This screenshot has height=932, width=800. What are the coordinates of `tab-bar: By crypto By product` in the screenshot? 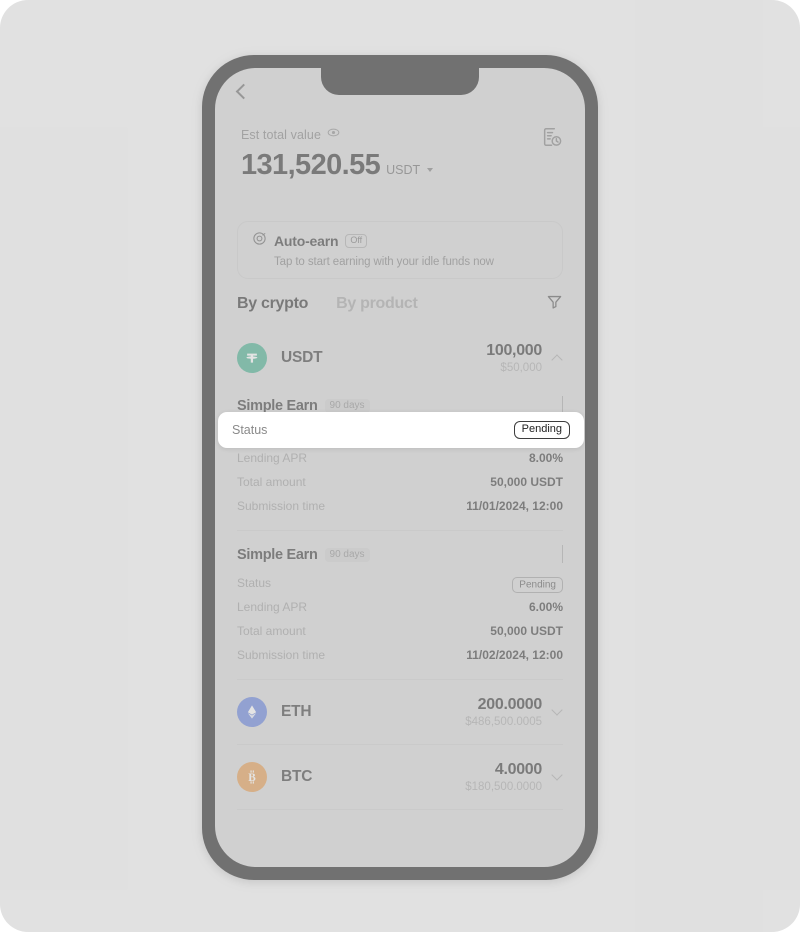 It's located at (400, 304).